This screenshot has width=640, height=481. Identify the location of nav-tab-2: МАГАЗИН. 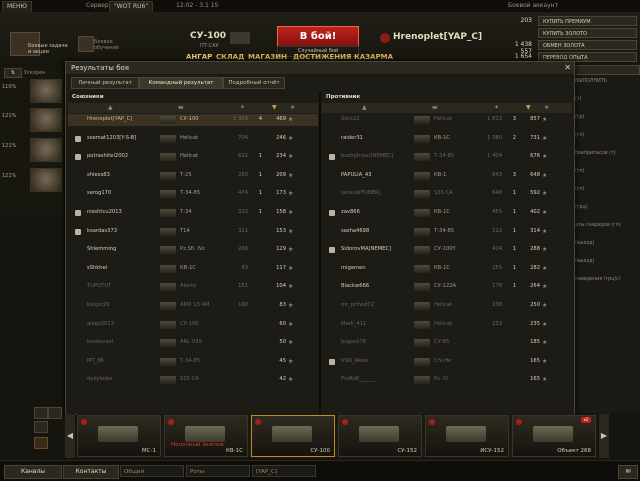
(267, 57).